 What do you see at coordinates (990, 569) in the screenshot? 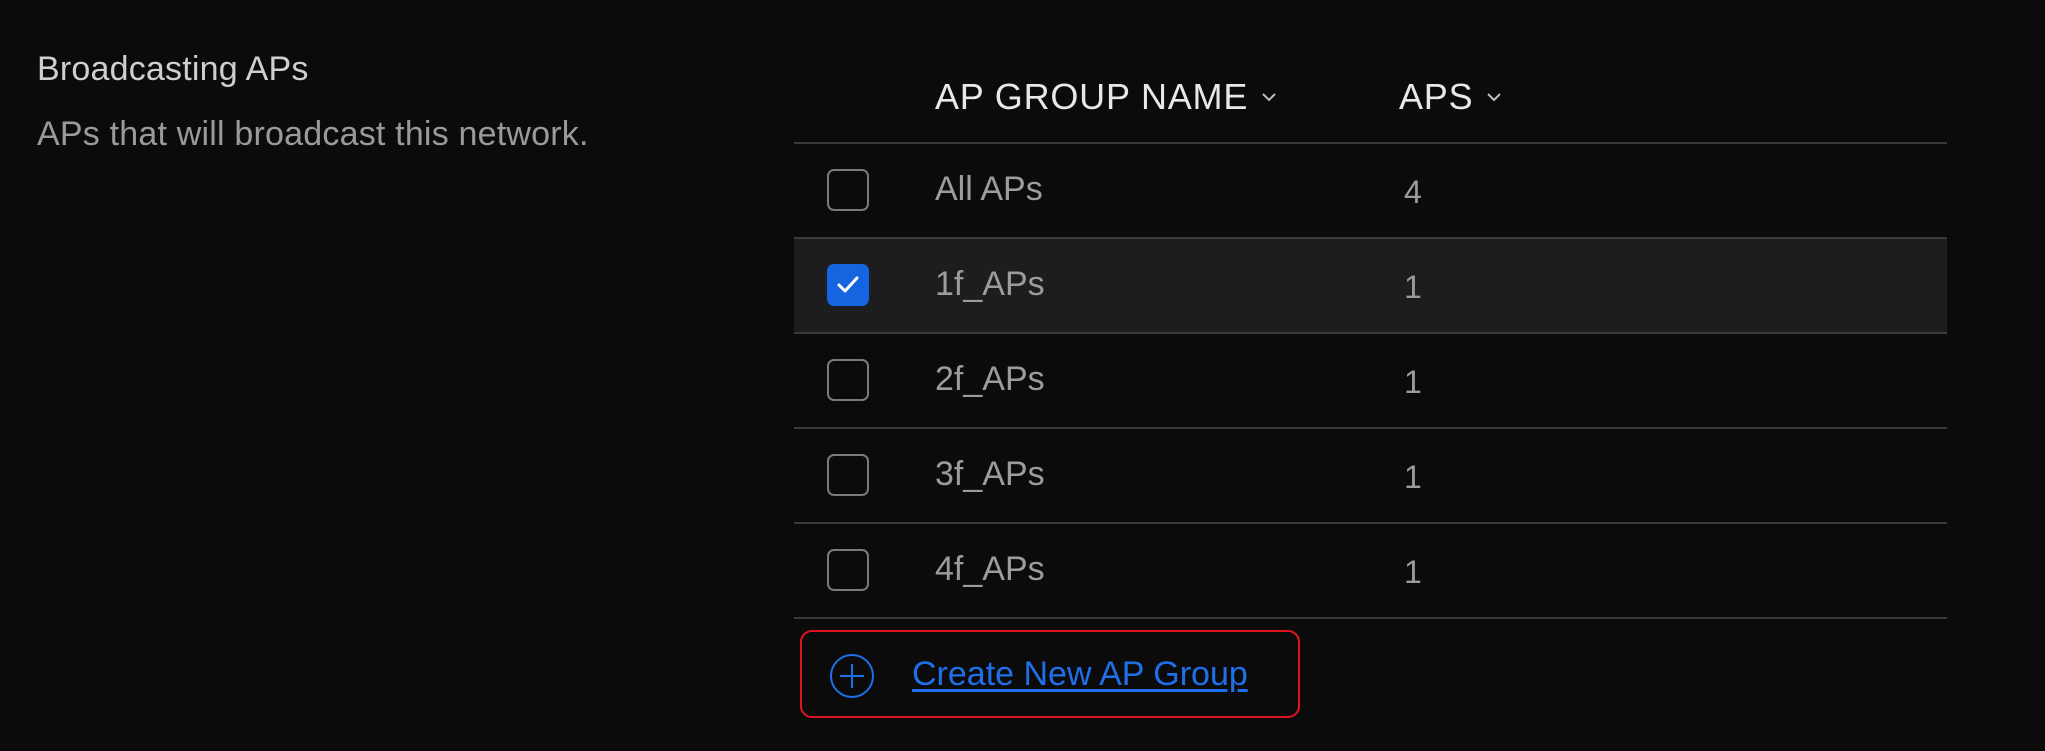
I see `ap-group-name: 4f_APs` at bounding box center [990, 569].